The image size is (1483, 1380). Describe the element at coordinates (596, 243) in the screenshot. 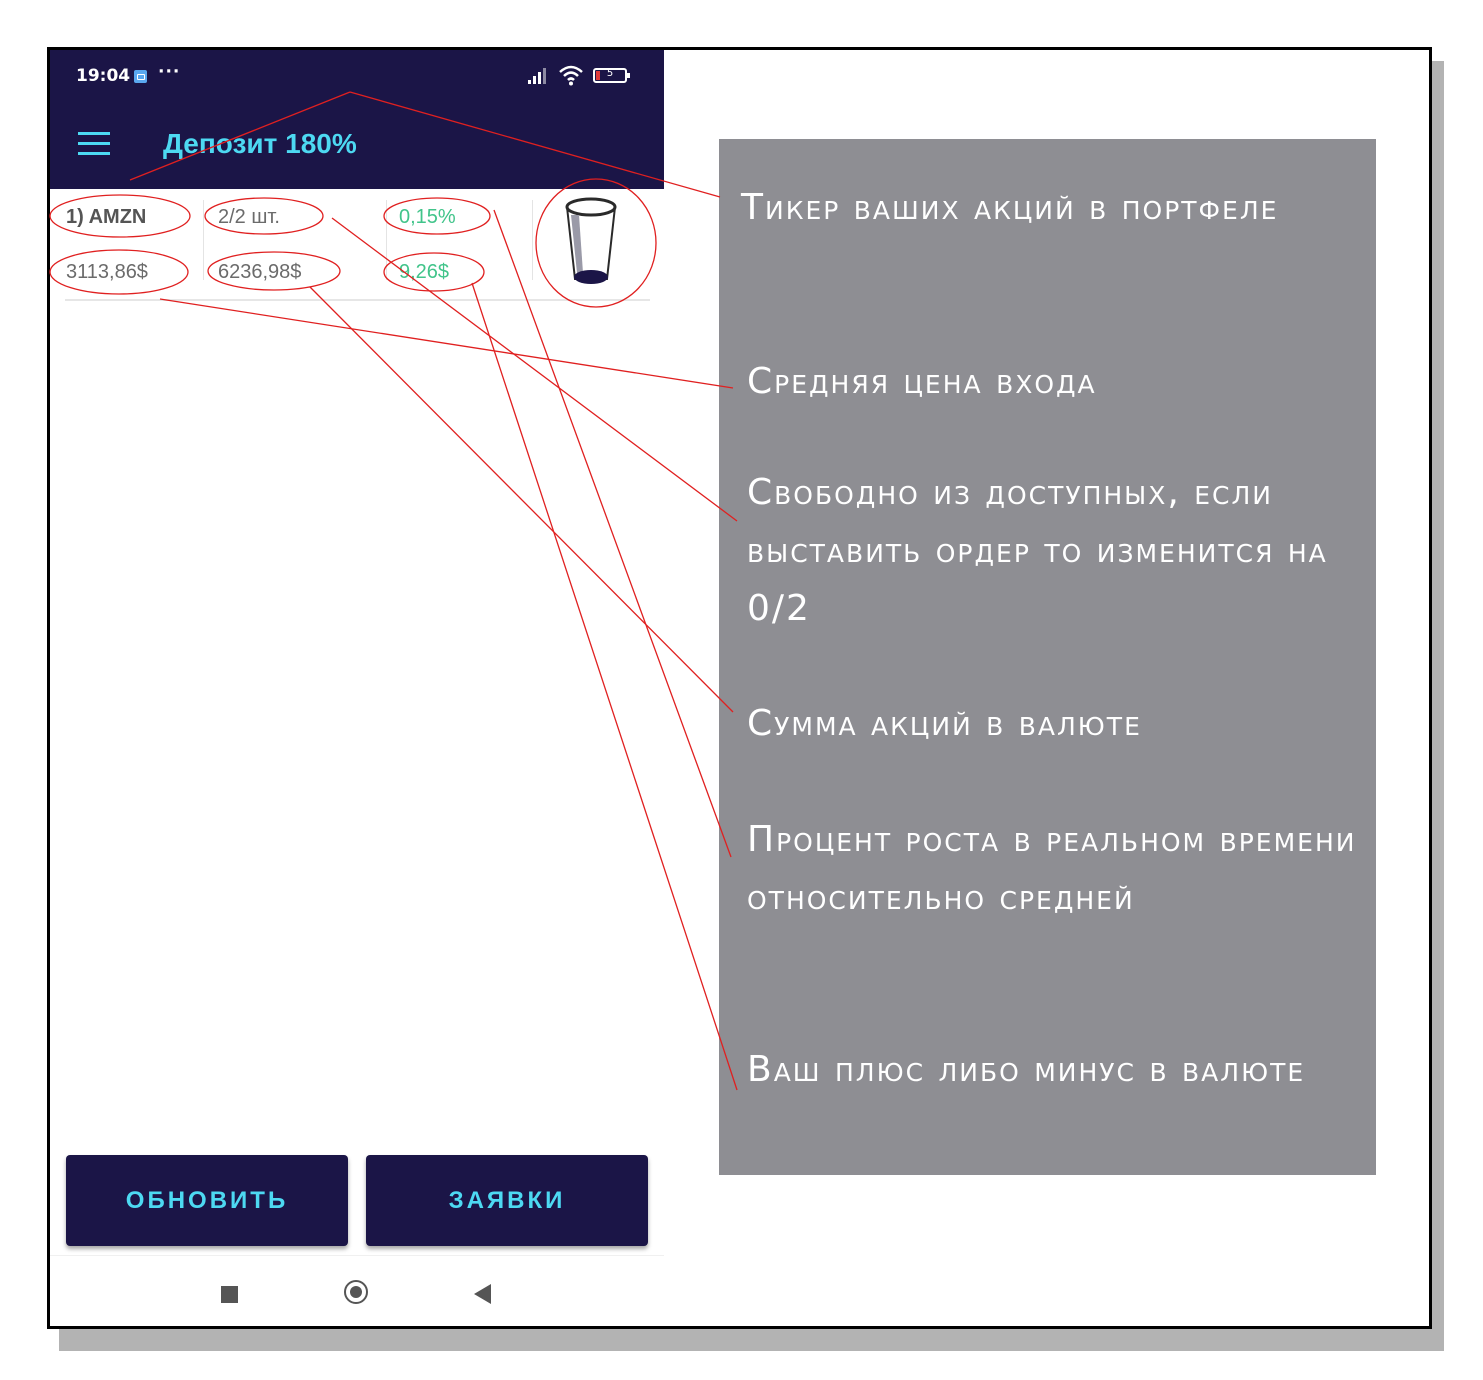

I see `highlight-glass` at that location.